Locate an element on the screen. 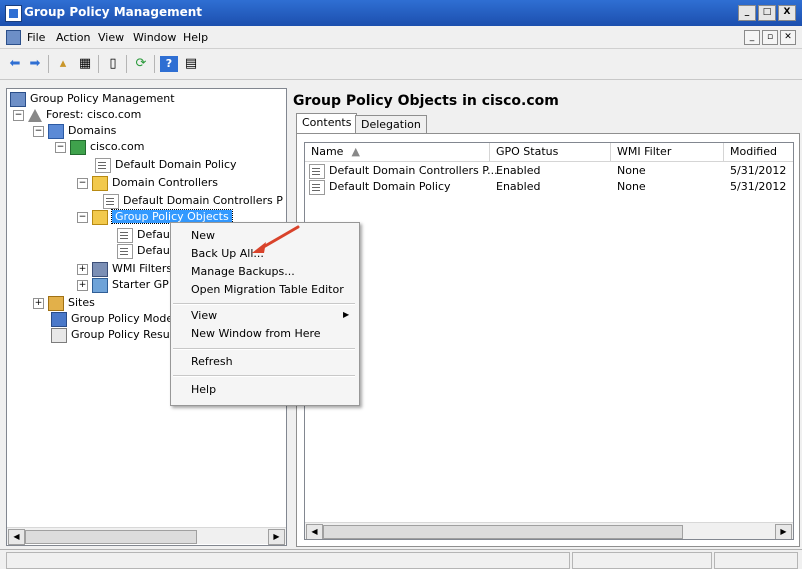 Image resolution: width=802 pixels, height=569 pixels. status-bar is located at coordinates (401, 559).